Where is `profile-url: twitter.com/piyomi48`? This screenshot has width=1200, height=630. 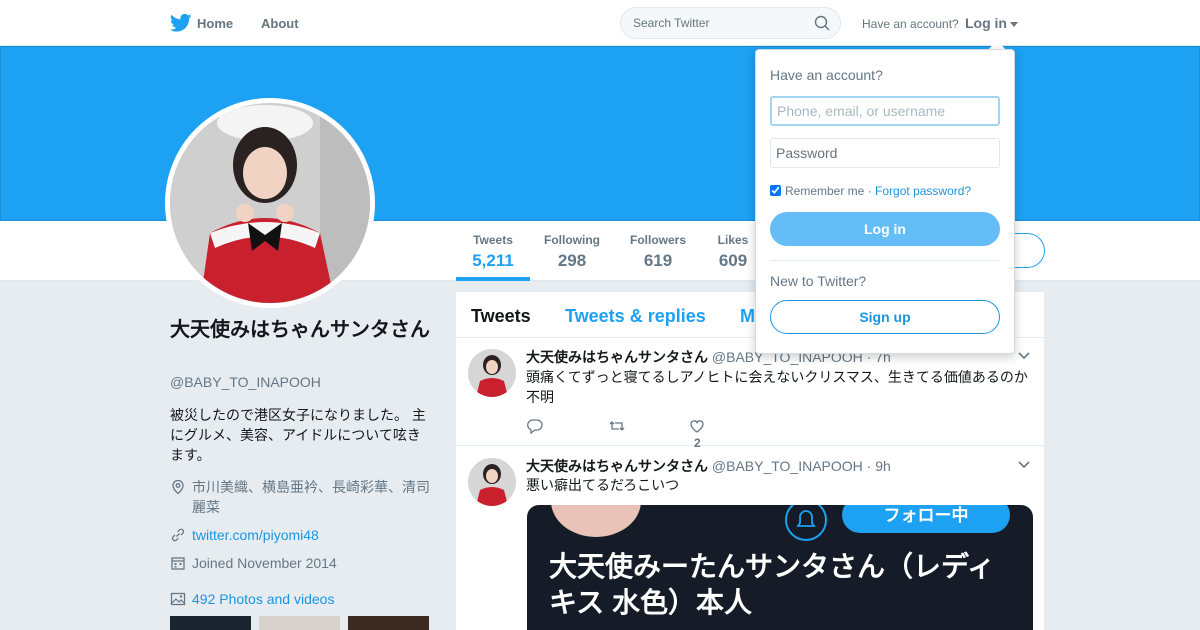
profile-url: twitter.com/piyomi48 is located at coordinates (301, 535).